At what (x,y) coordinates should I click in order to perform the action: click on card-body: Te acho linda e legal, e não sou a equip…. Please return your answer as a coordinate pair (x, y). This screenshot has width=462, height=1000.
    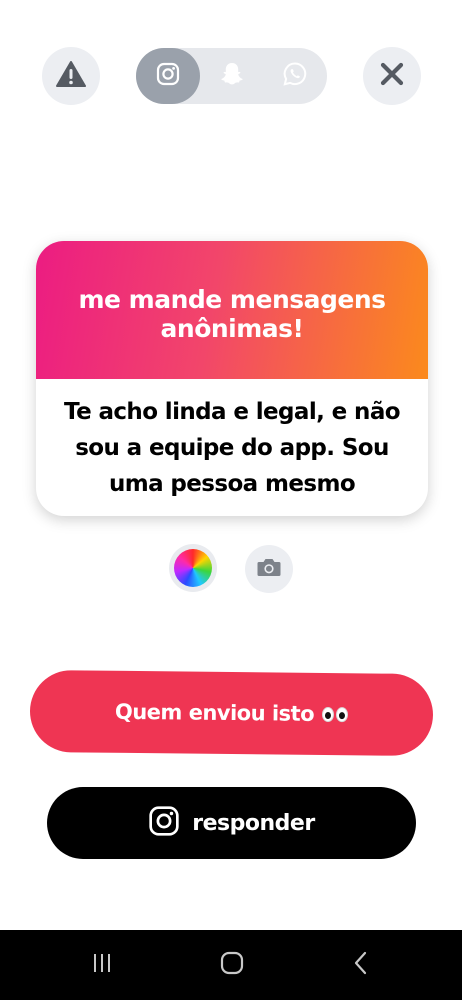
    Looking at the image, I should click on (232, 447).